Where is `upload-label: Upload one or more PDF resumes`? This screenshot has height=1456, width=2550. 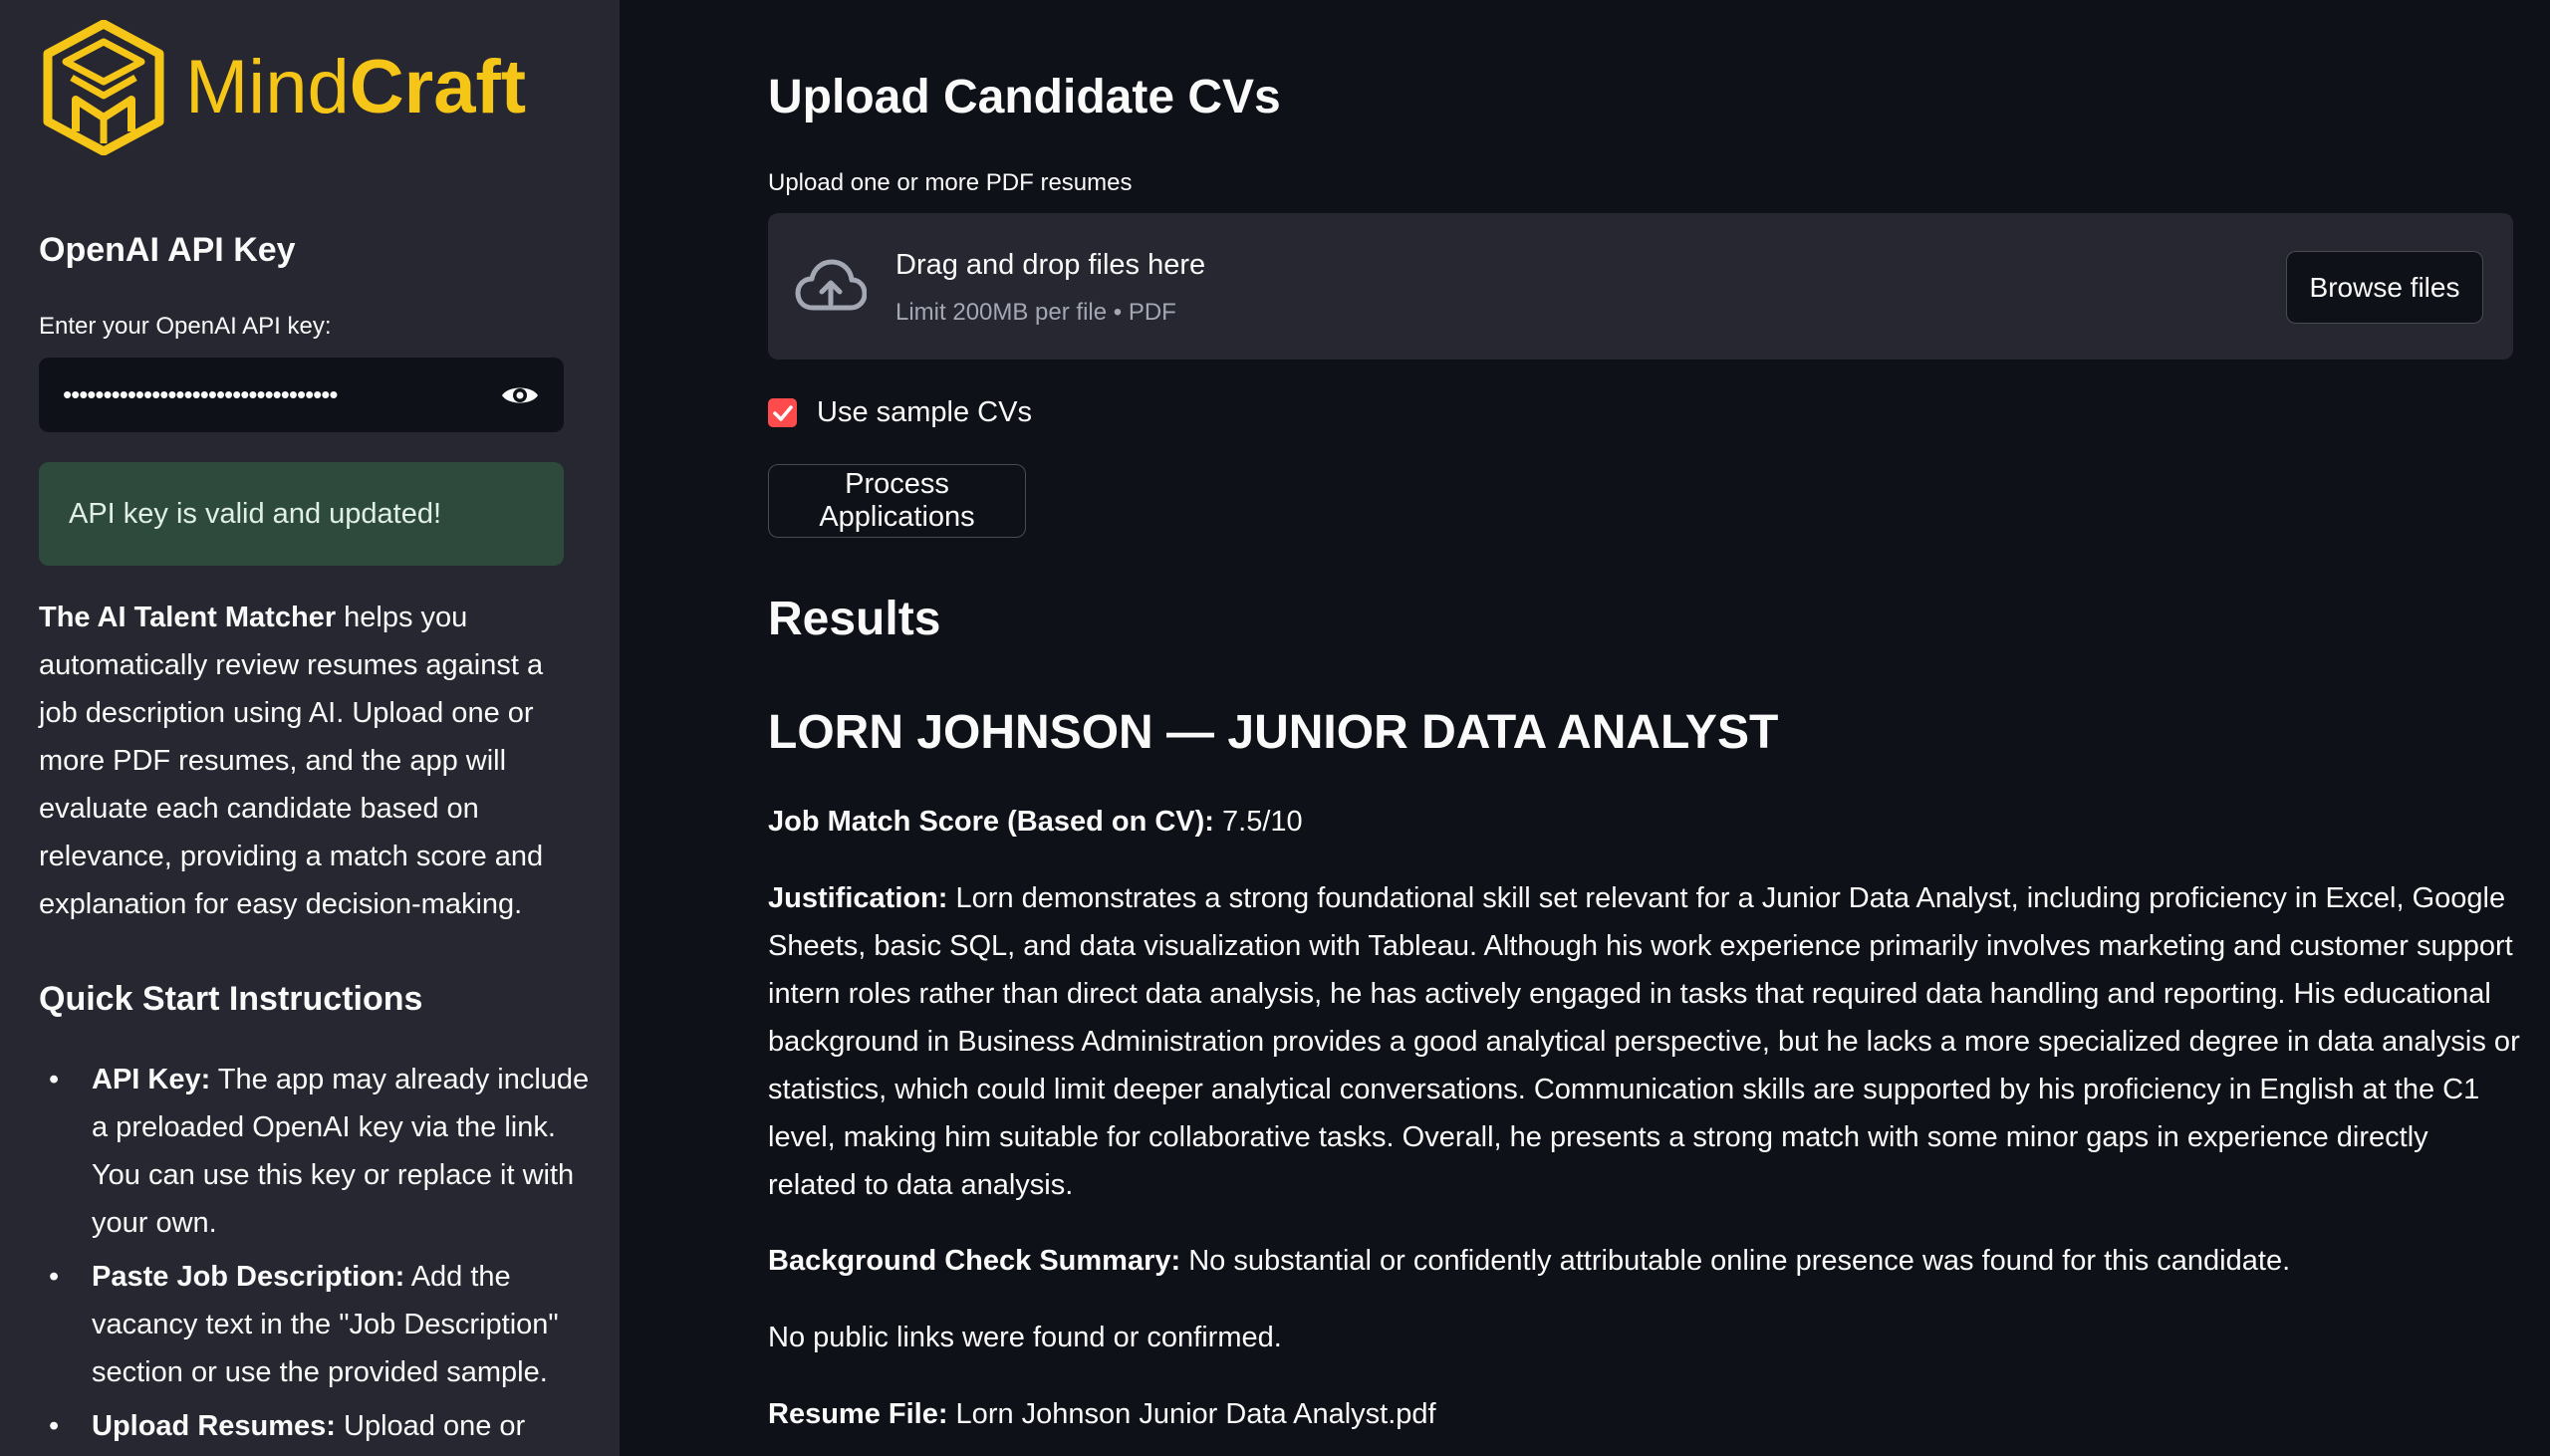
upload-label: Upload one or more PDF resumes is located at coordinates (950, 182).